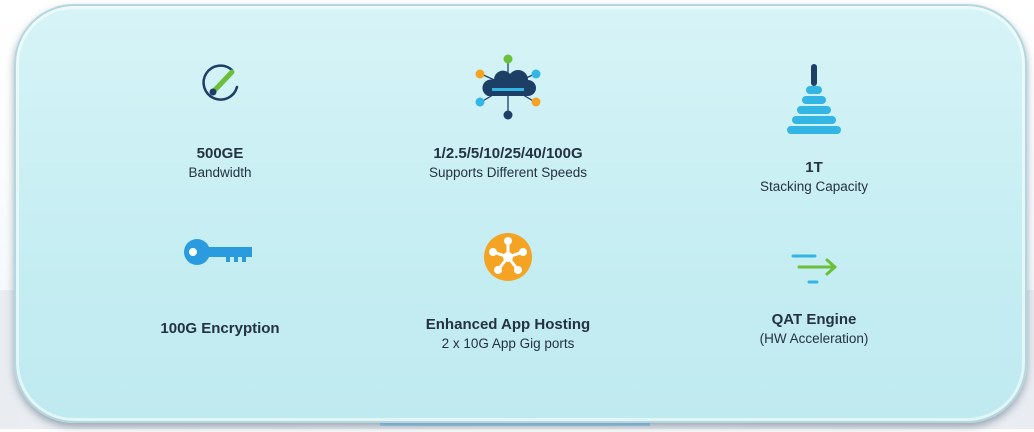 The width and height of the screenshot is (1034, 432). Describe the element at coordinates (814, 167) in the screenshot. I see `feature-title: 1T` at that location.